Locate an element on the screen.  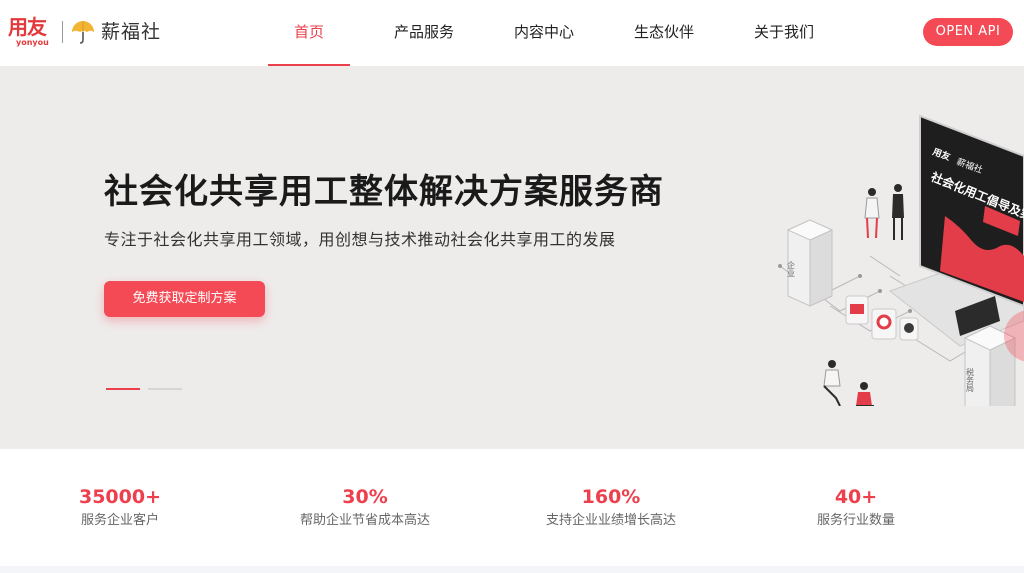
stat-industries: 40+ 服务行业数量 is located at coordinates (856, 508).